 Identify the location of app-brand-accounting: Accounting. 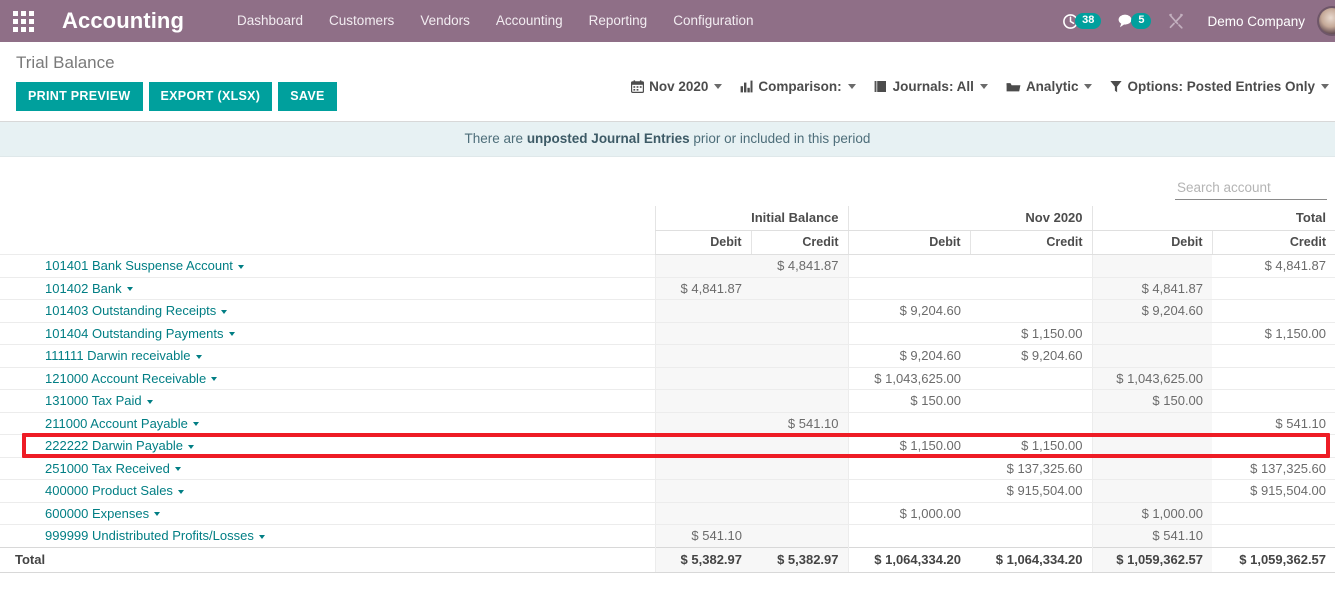
(123, 21).